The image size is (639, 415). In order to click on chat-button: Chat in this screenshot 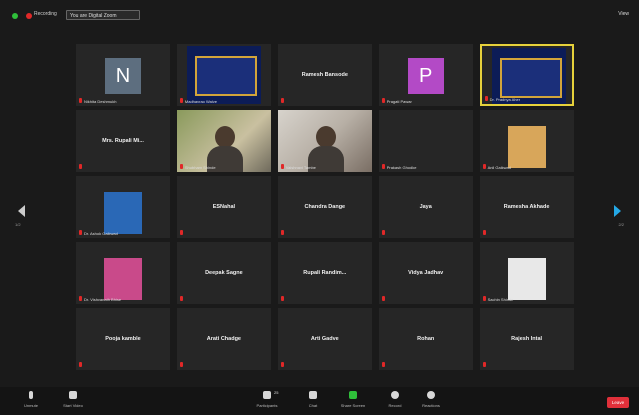, I will do `click(313, 402)`.